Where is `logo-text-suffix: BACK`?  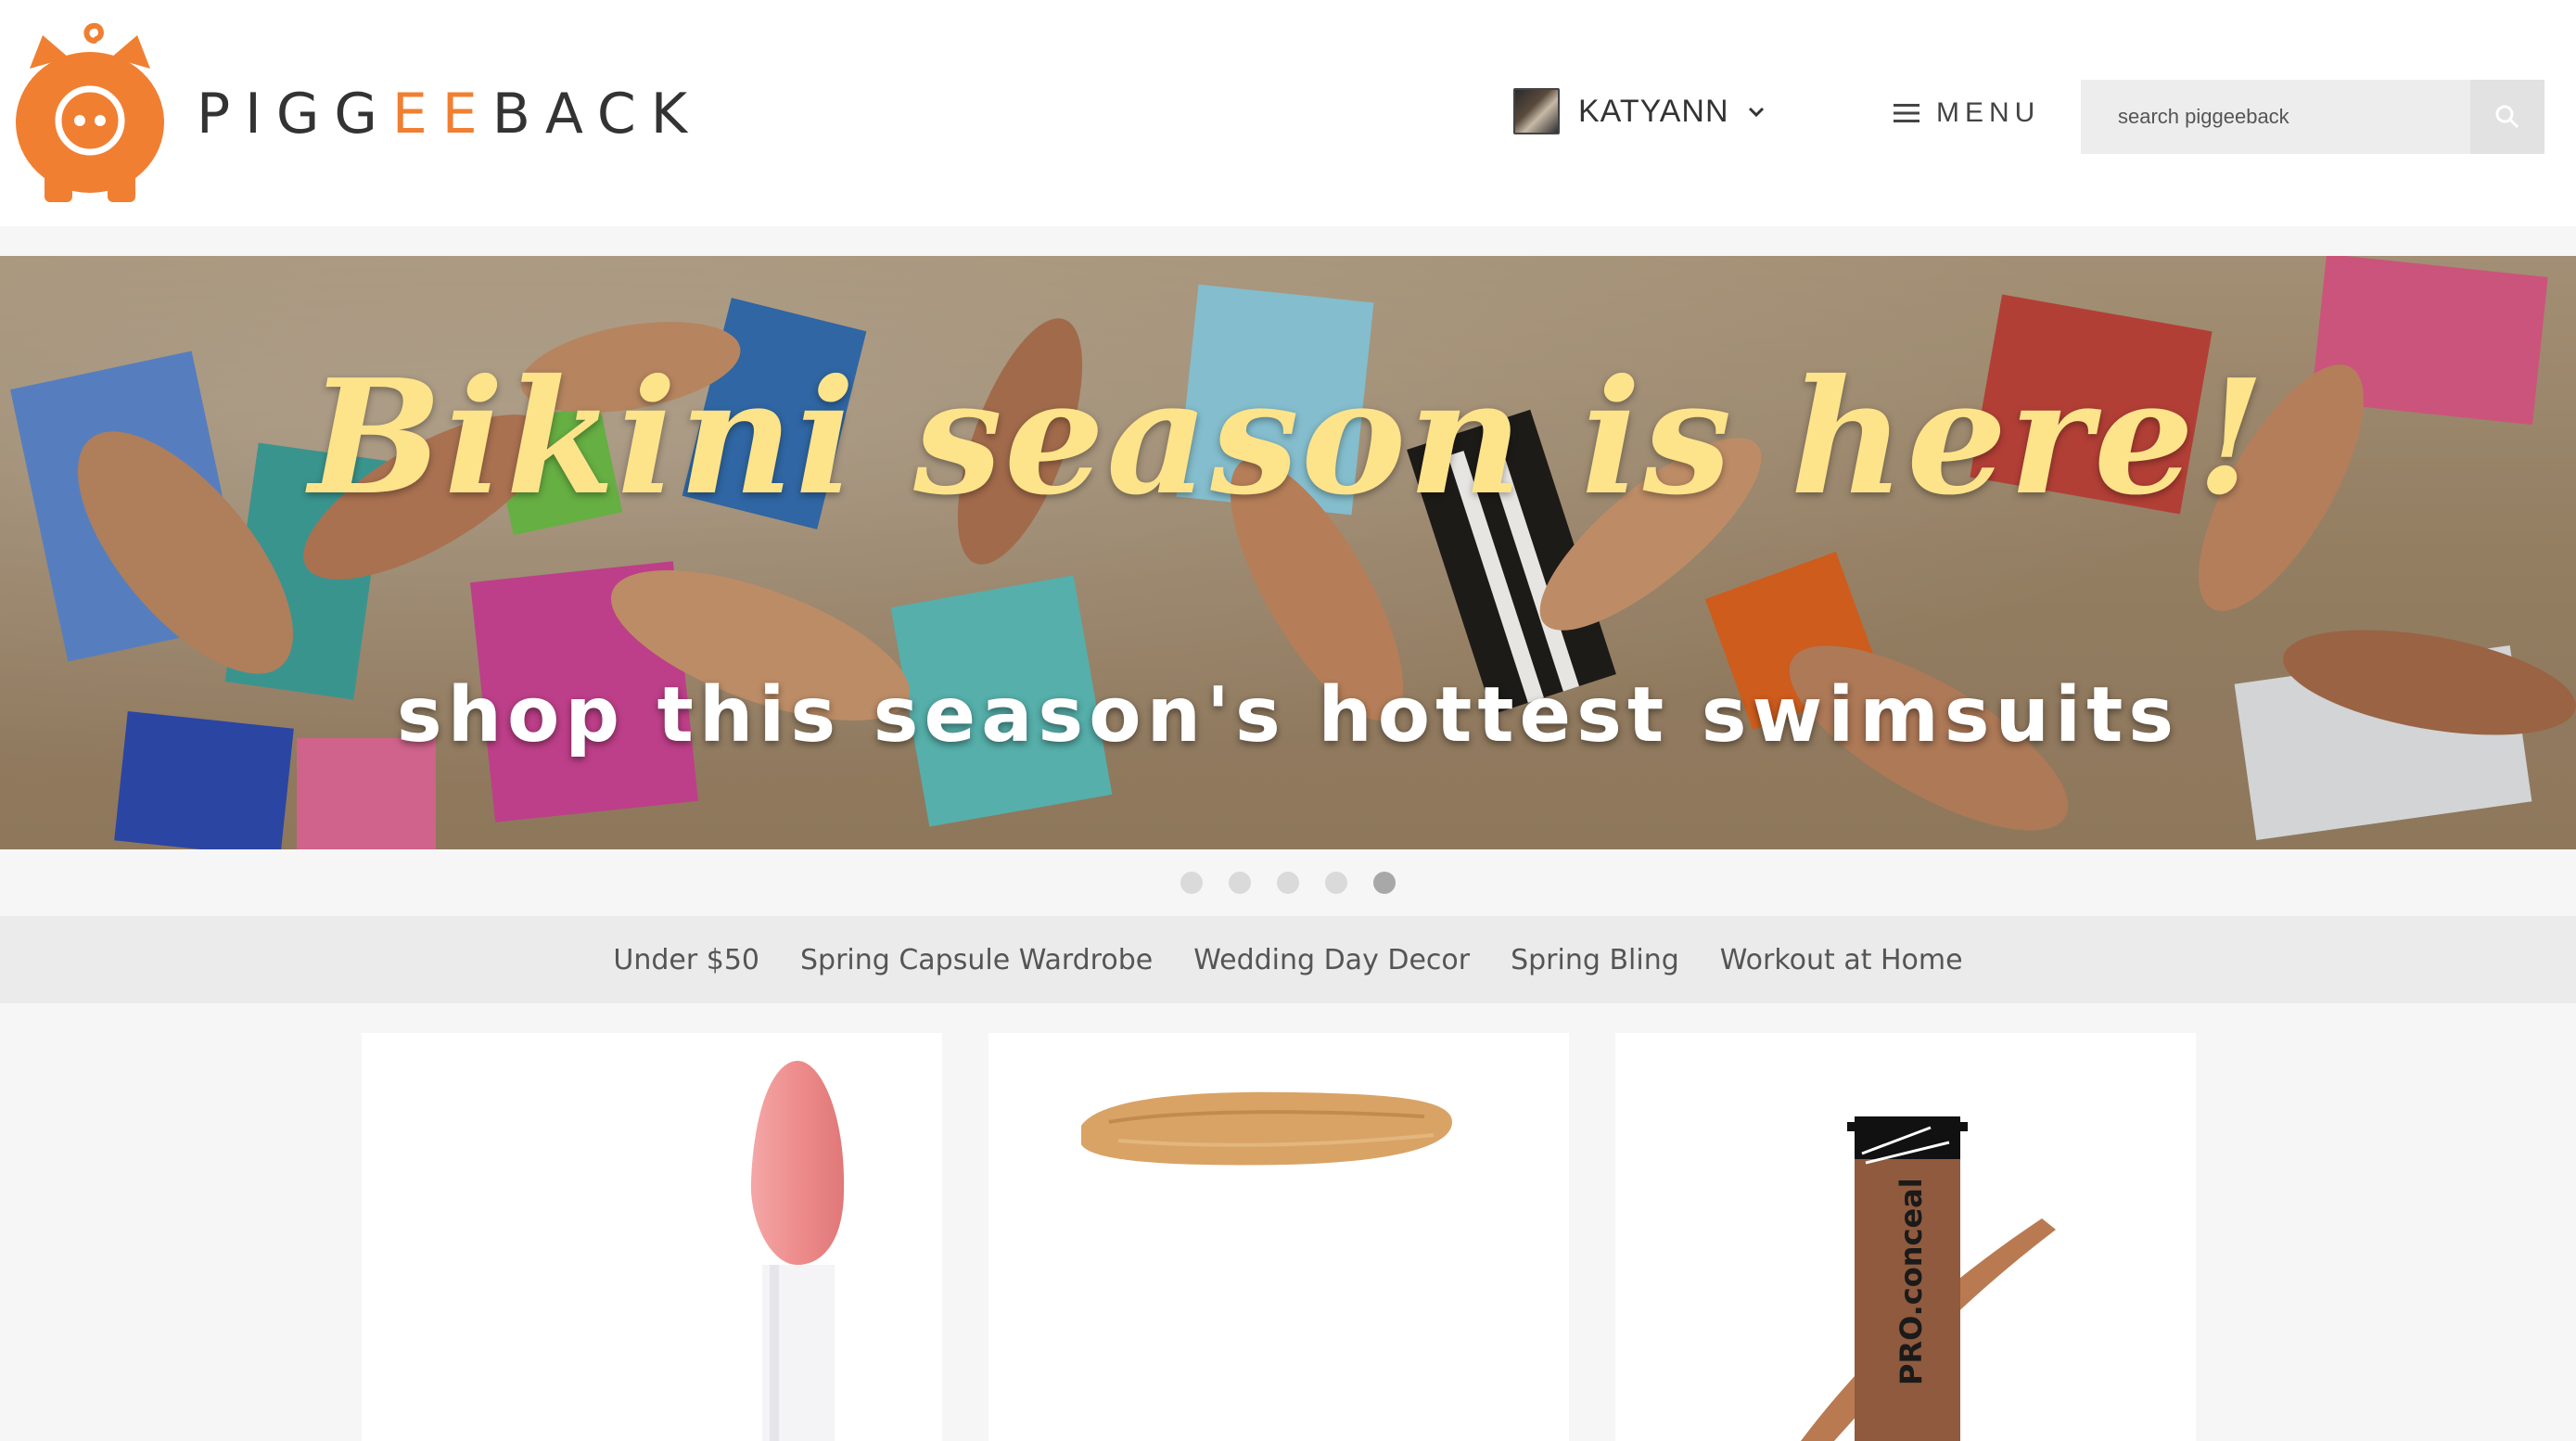 logo-text-suffix: BACK is located at coordinates (597, 114).